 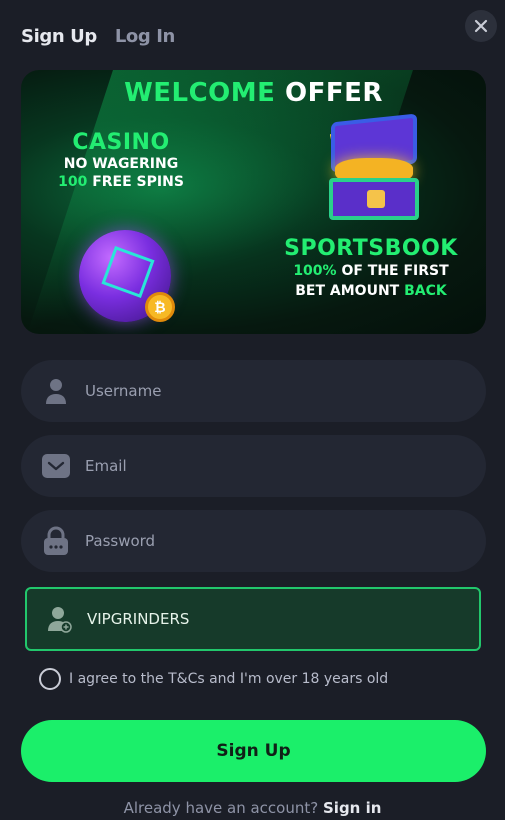 What do you see at coordinates (347, 291) in the screenshot?
I see `sportsbook-line-2-text: BET AMOUNT` at bounding box center [347, 291].